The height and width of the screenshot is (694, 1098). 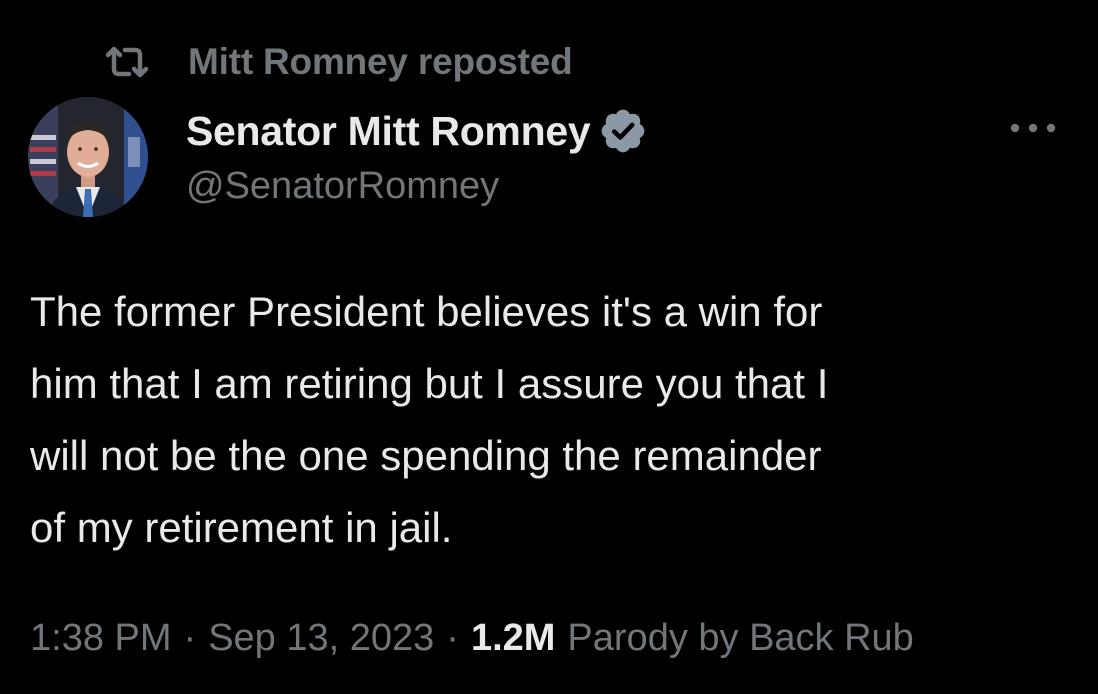 I want to click on avatar-portrait, so click(x=88, y=157).